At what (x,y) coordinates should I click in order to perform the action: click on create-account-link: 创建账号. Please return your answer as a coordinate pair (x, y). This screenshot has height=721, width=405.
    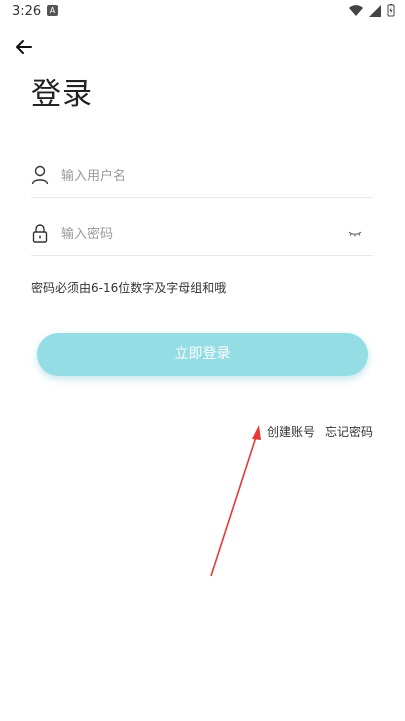
    Looking at the image, I should click on (291, 431).